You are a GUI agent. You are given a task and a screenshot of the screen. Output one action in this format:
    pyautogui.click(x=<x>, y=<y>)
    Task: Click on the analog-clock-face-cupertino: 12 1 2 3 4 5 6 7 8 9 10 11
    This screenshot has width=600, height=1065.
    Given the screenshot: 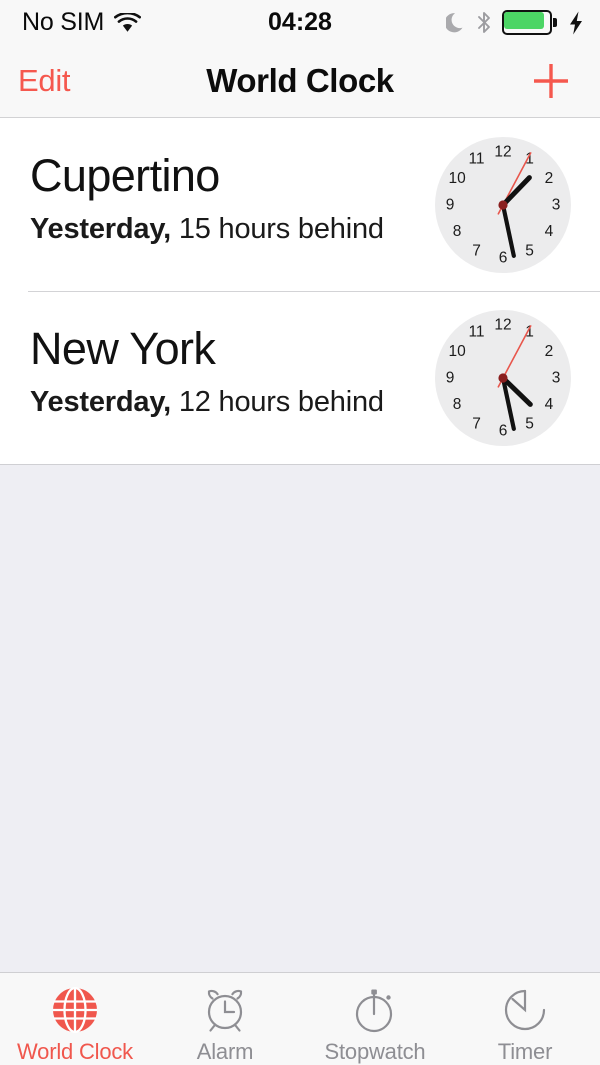 What is the action you would take?
    pyautogui.click(x=503, y=204)
    